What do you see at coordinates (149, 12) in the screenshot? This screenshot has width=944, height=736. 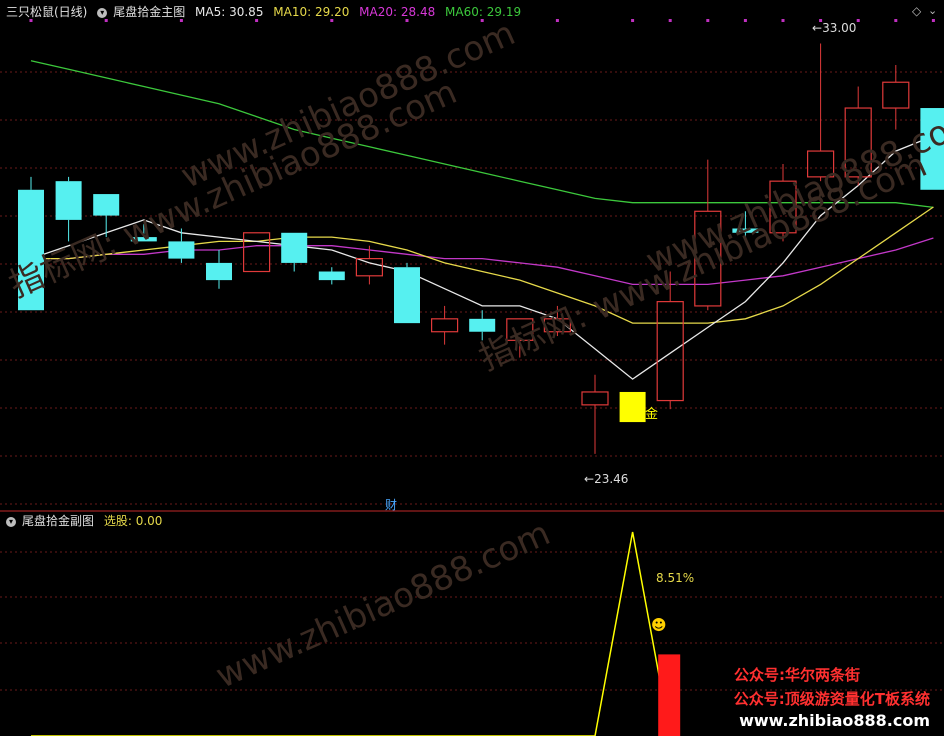 I see `main-indicator-label: 尾盘拾金主图` at bounding box center [149, 12].